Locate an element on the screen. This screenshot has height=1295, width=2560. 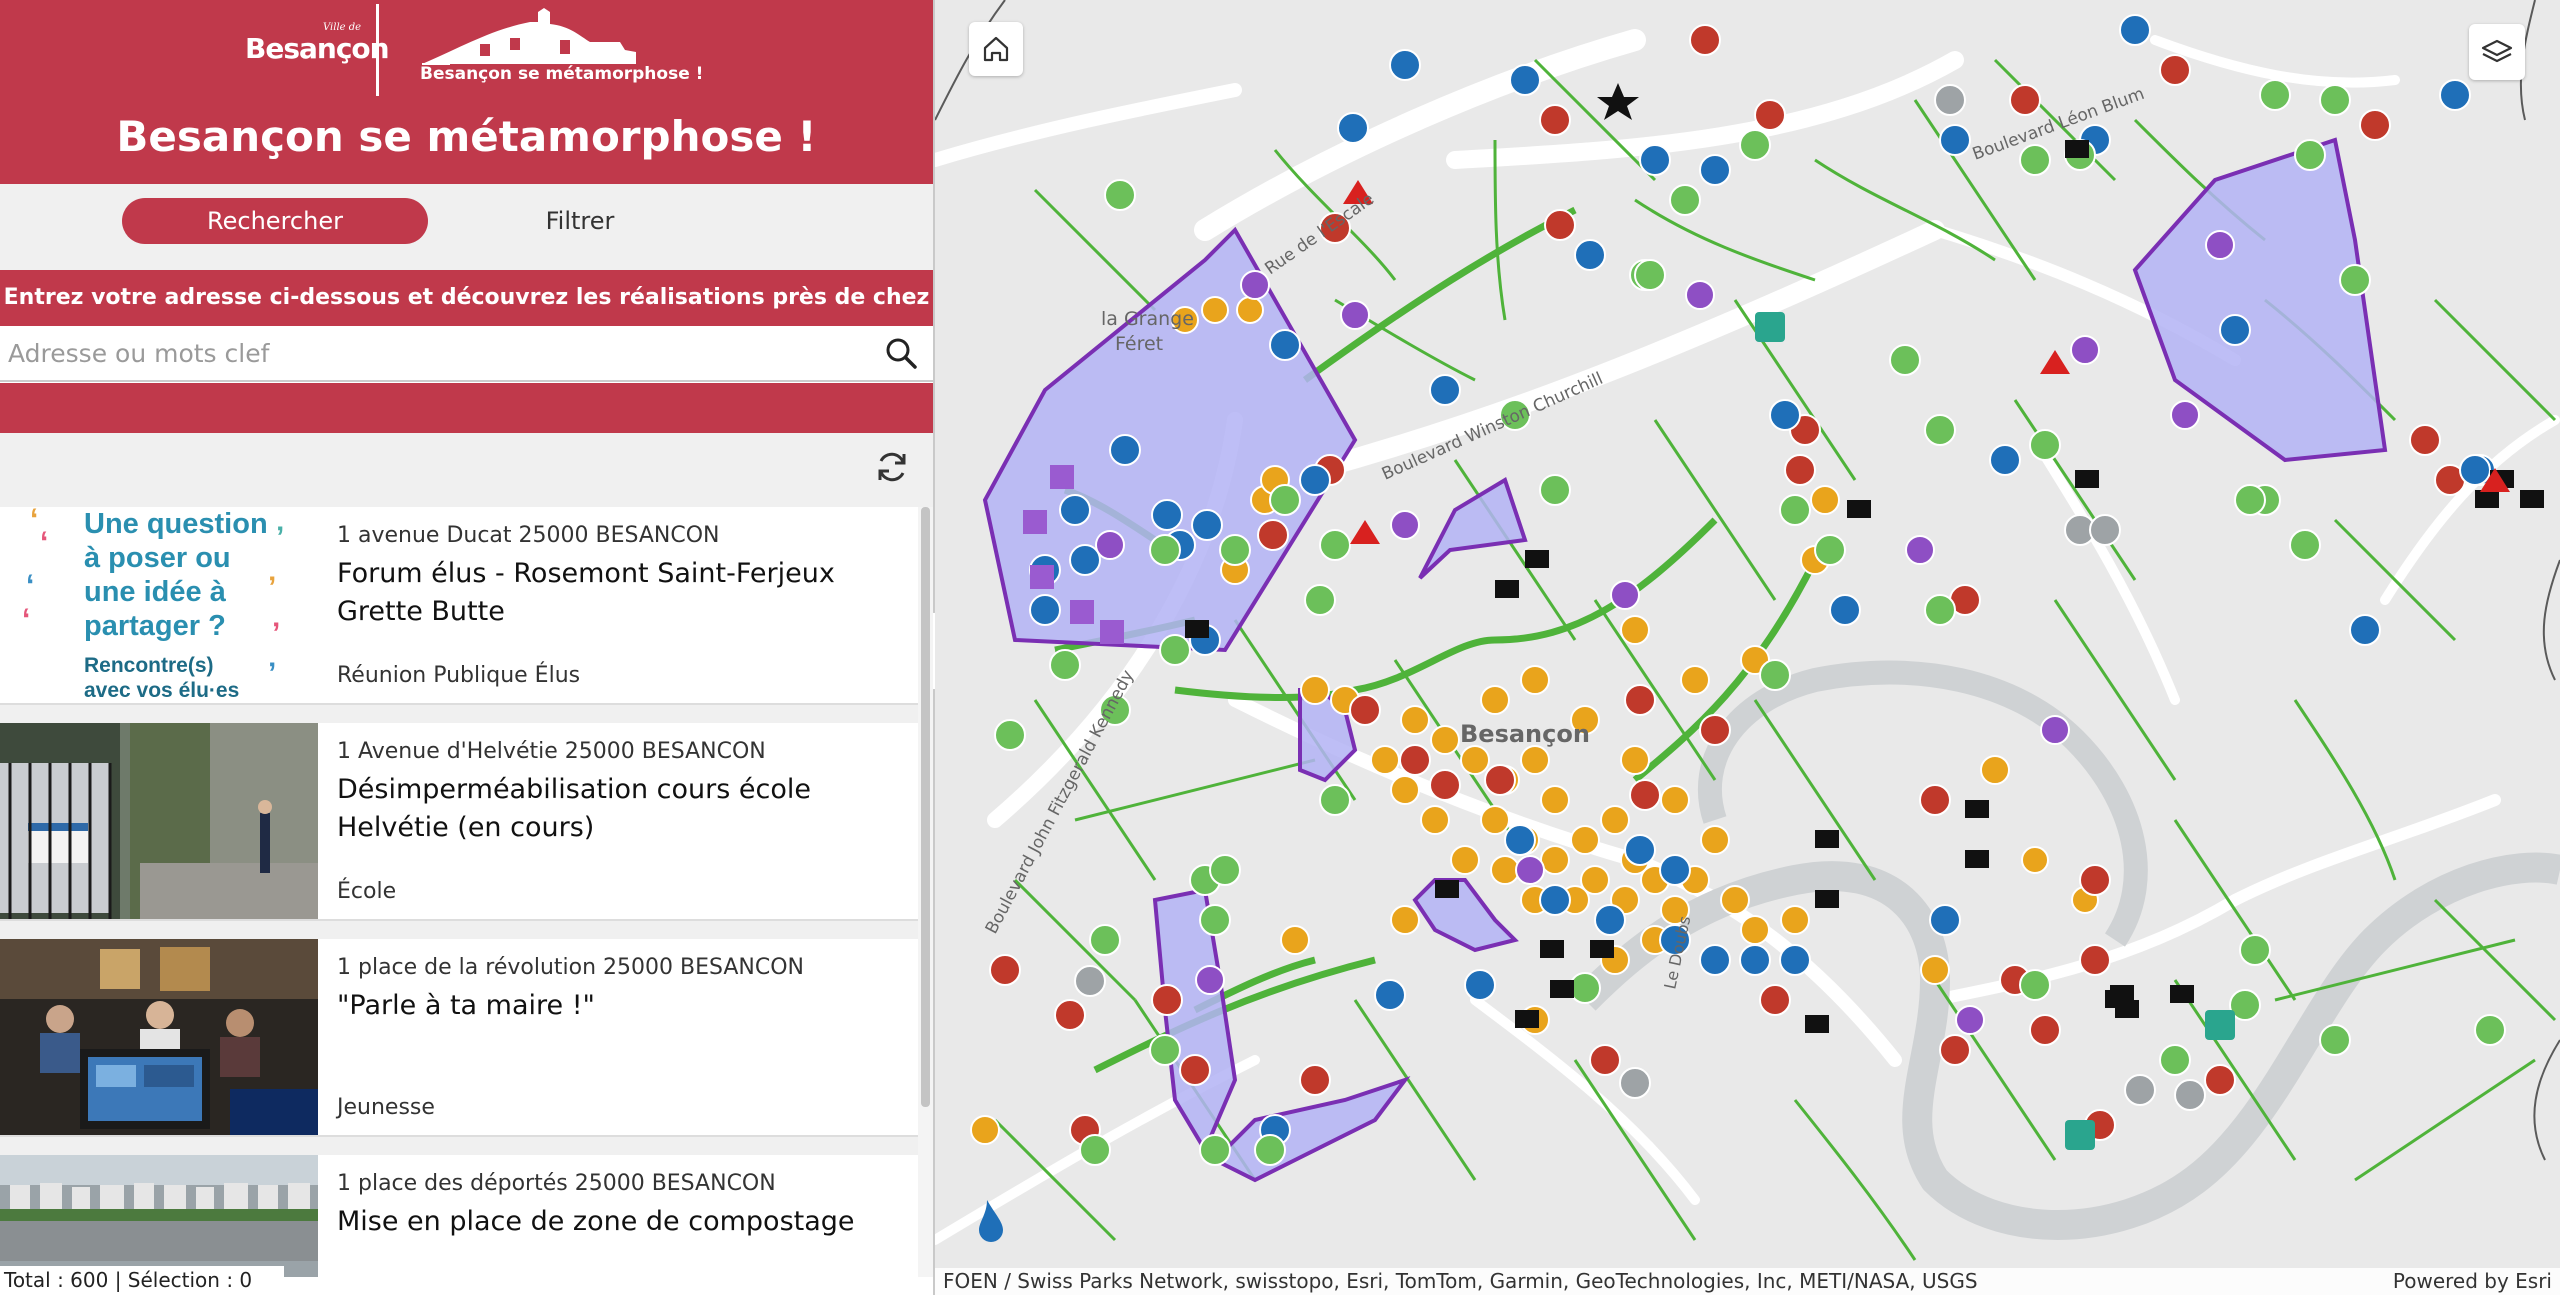
home-button is located at coordinates (996, 49).